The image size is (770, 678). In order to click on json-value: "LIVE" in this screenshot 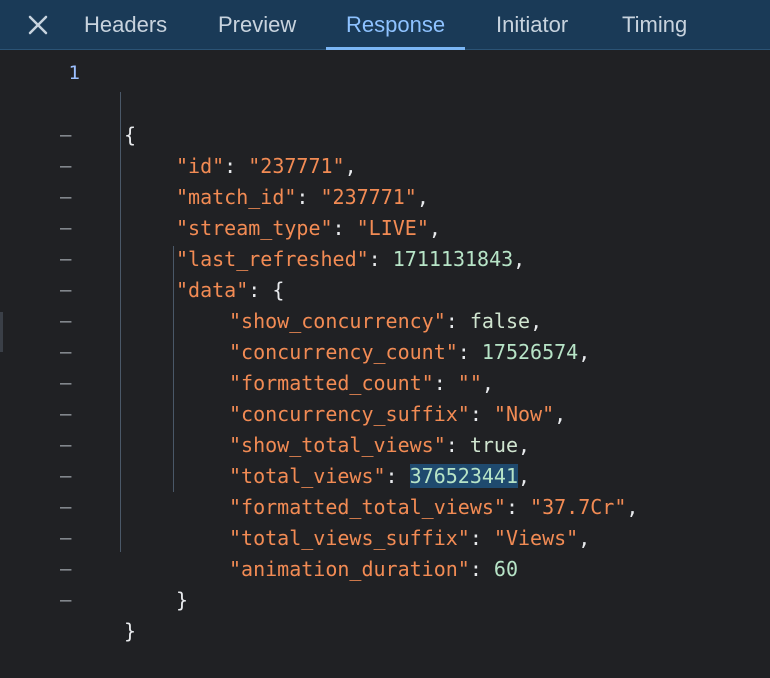, I will do `click(392, 228)`.